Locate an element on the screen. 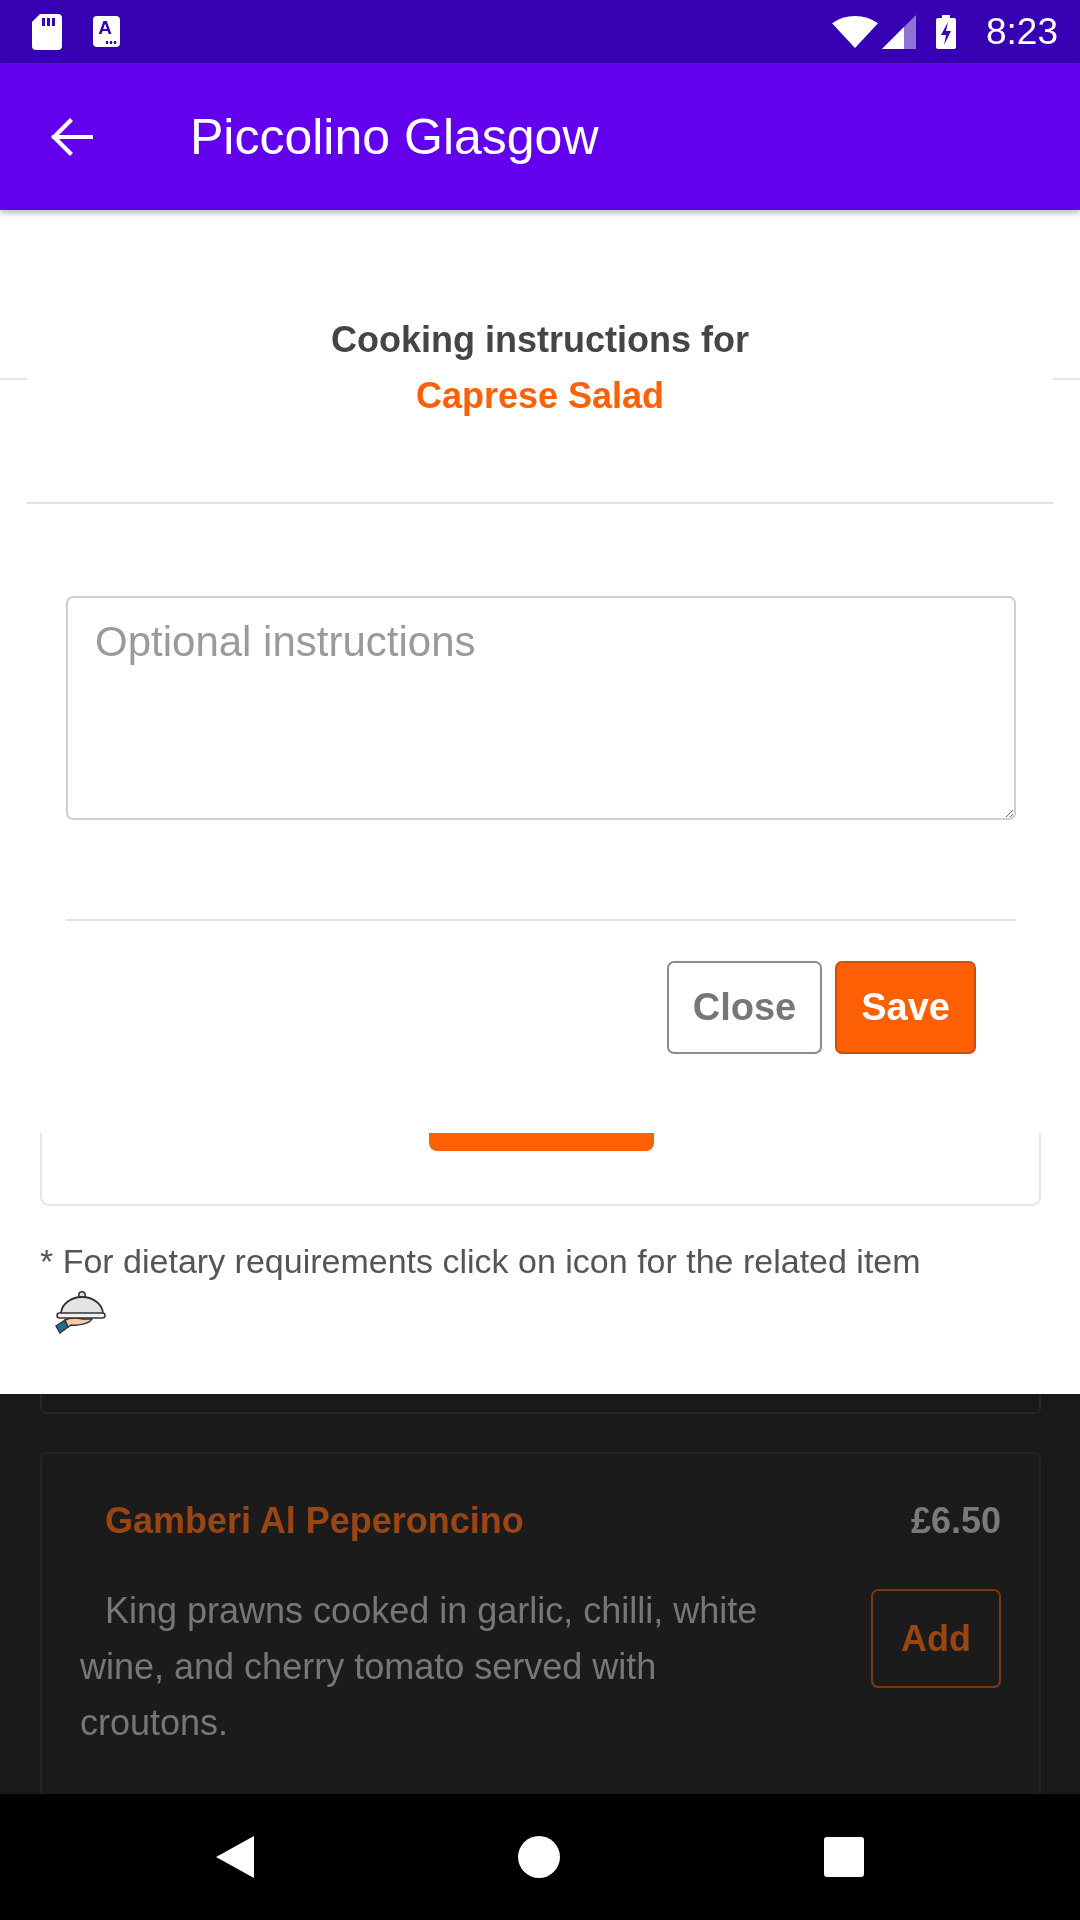 The height and width of the screenshot is (1920, 1080). sd-card-icon is located at coordinates (47, 31).